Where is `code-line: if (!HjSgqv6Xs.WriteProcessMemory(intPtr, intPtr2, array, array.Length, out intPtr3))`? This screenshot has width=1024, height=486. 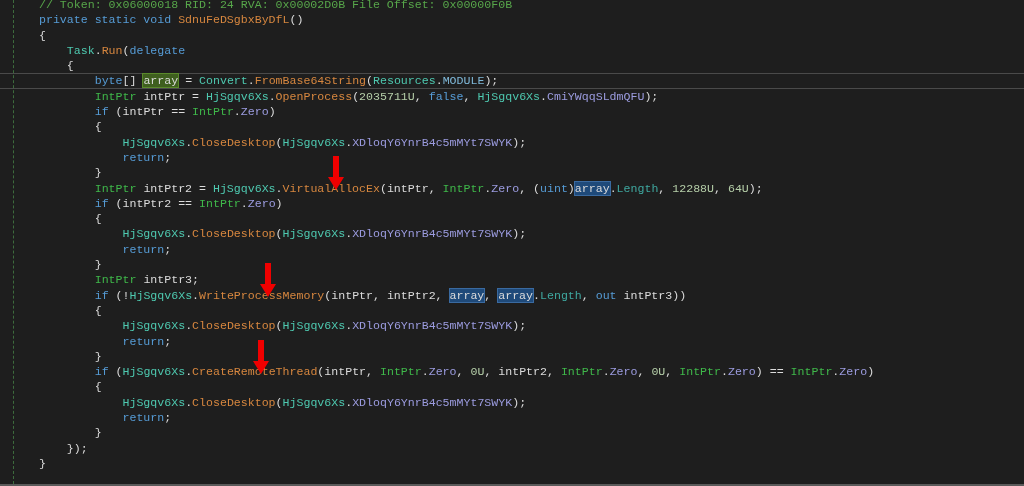
code-line: if (!HjSgqv6Xs.WriteProcessMemory(intPtr, intPtr2, array, array.Length, out intPtr3)) is located at coordinates (390, 295).